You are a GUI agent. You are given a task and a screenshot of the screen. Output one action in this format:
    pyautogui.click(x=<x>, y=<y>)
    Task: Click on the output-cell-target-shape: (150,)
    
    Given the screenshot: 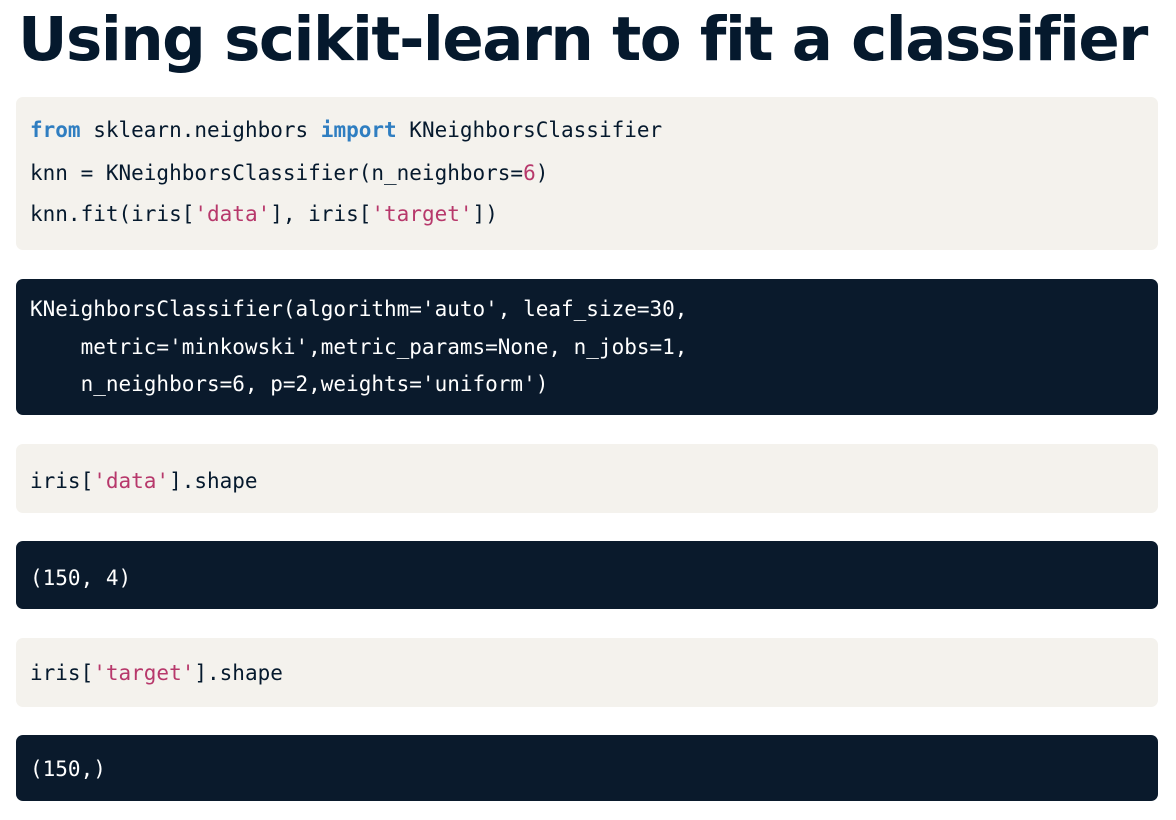 What is the action you would take?
    pyautogui.click(x=587, y=768)
    